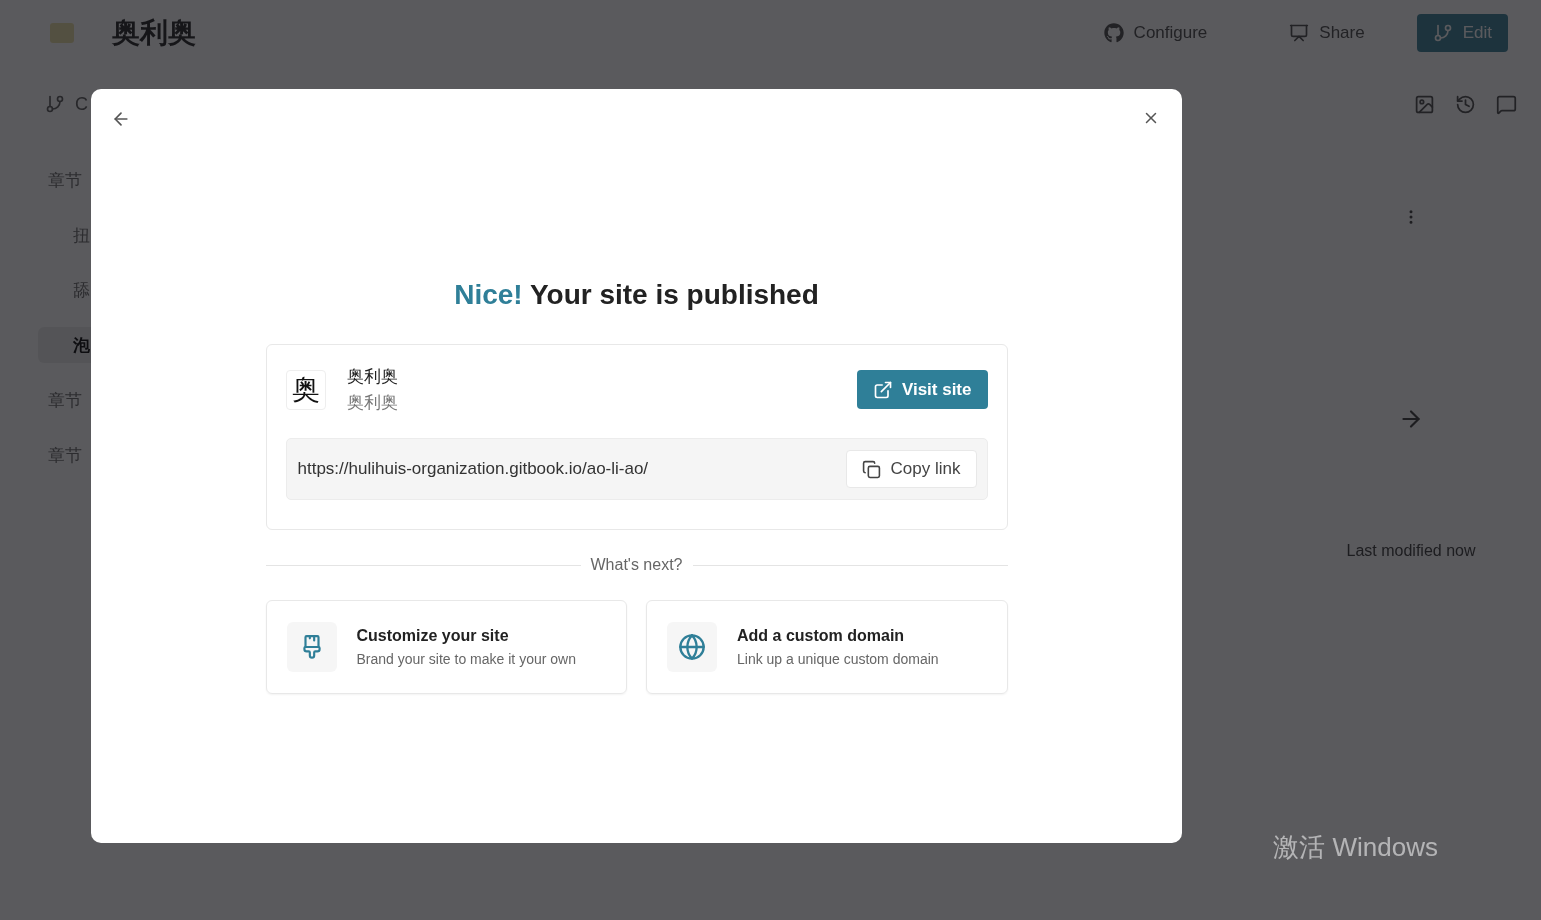 The width and height of the screenshot is (1541, 920). What do you see at coordinates (827, 647) in the screenshot?
I see `next-step-card: Add a custom domain Link up a unique custom domain` at bounding box center [827, 647].